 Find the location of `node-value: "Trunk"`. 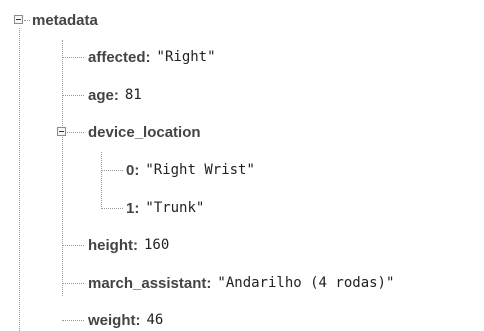

node-value: "Trunk" is located at coordinates (175, 208).